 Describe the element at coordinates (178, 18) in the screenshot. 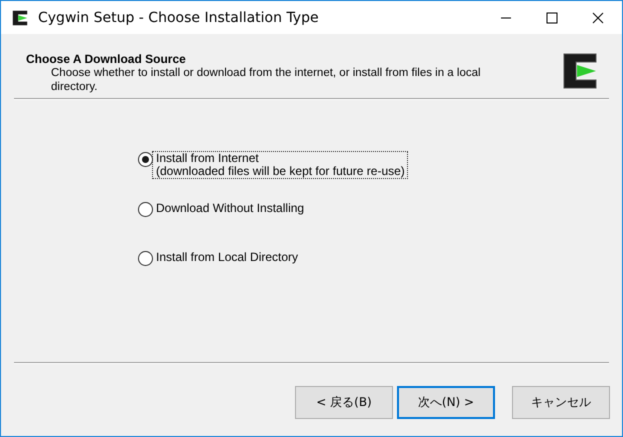

I see `window-title: Cygwin Setup - Choose Installation Type` at that location.